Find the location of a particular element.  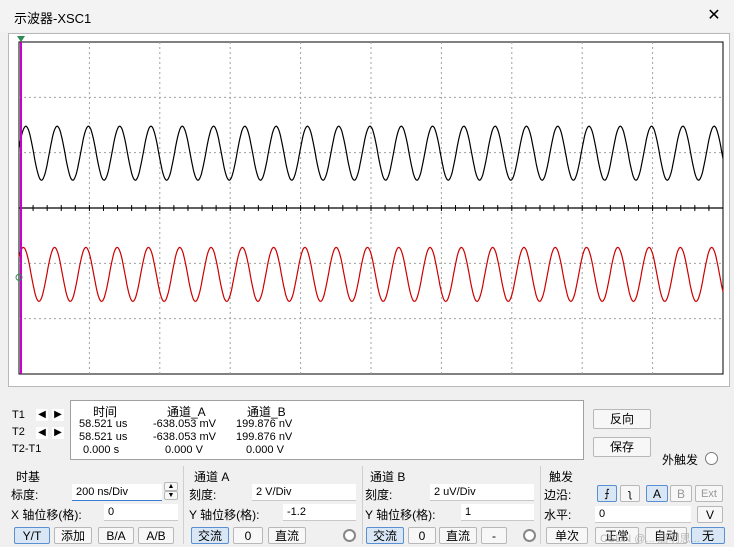

close-icon: ✕ is located at coordinates (714, 16).